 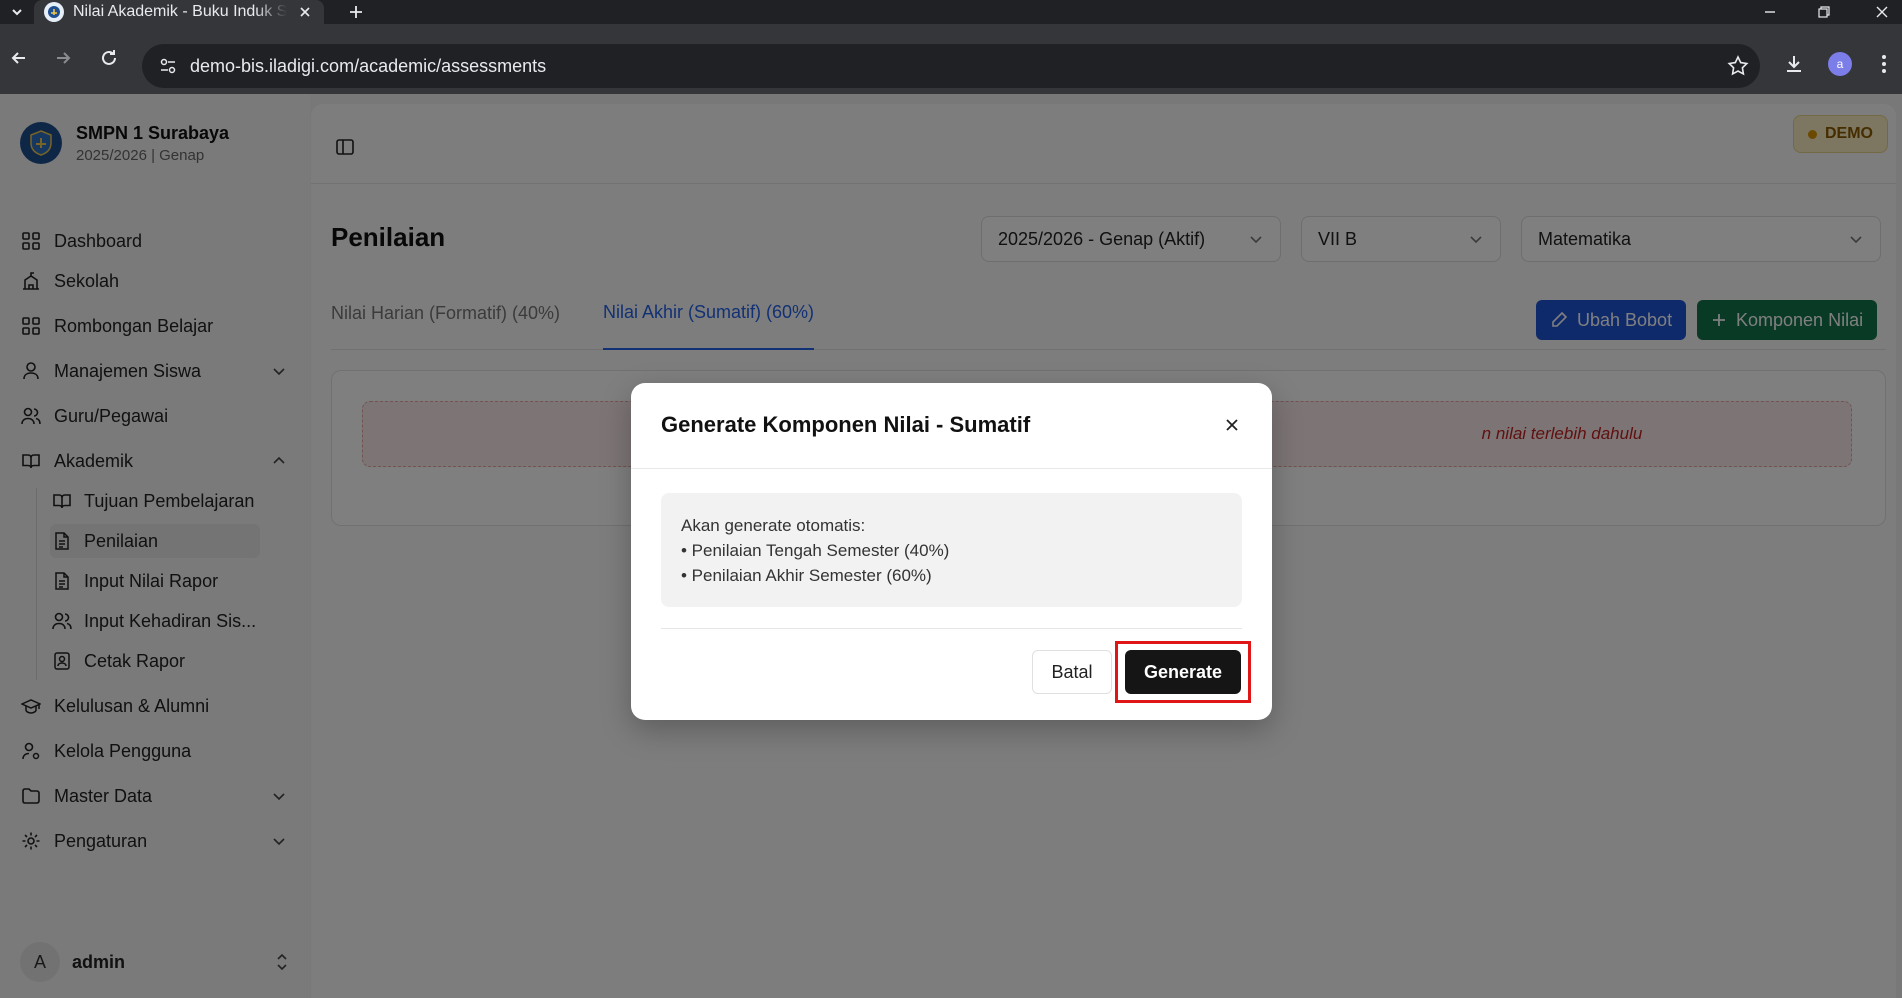 I want to click on forward-arrow-icon, so click(x=63, y=58).